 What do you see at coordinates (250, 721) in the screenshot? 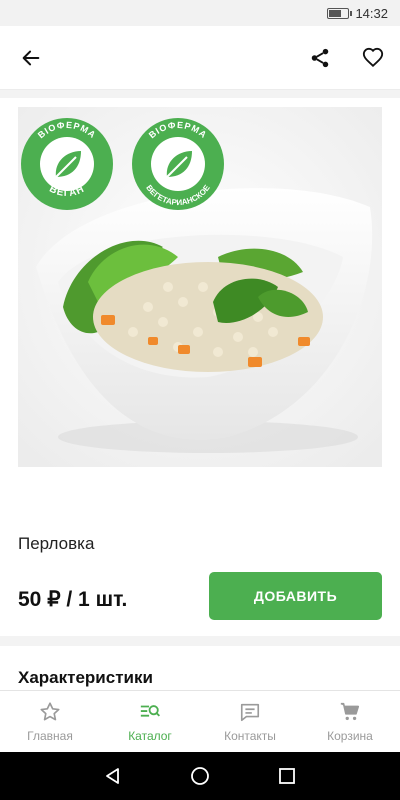
I see `nav-item-contacts: Контакты` at bounding box center [250, 721].